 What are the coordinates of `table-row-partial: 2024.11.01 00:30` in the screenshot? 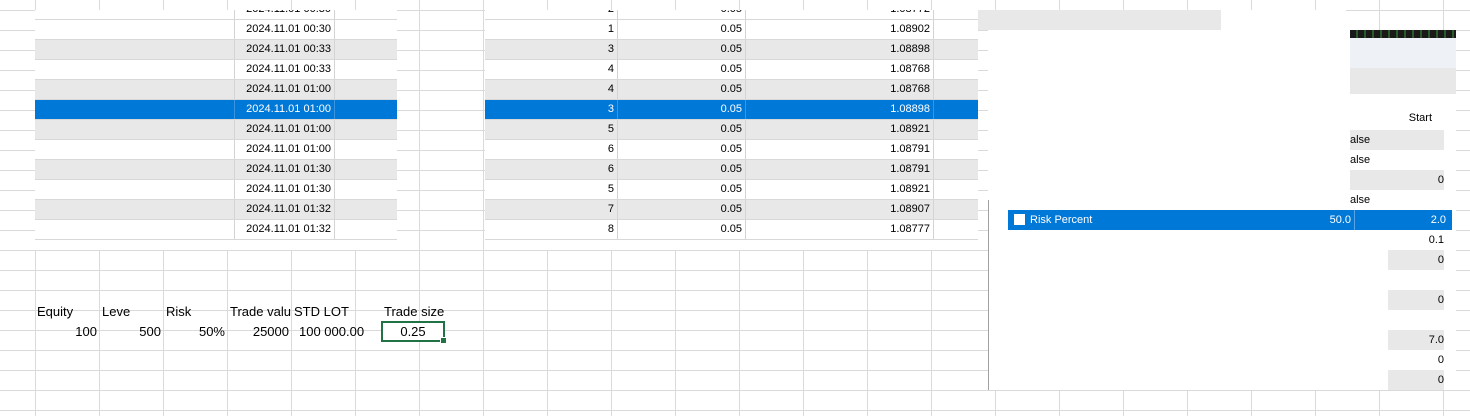 It's located at (216, 15).